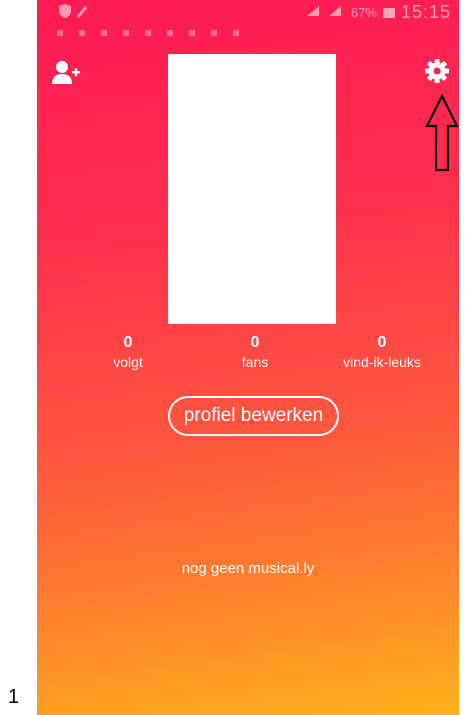 Image resolution: width=467 pixels, height=715 pixels. Describe the element at coordinates (388, 12) in the screenshot. I see `battery-icon` at that location.